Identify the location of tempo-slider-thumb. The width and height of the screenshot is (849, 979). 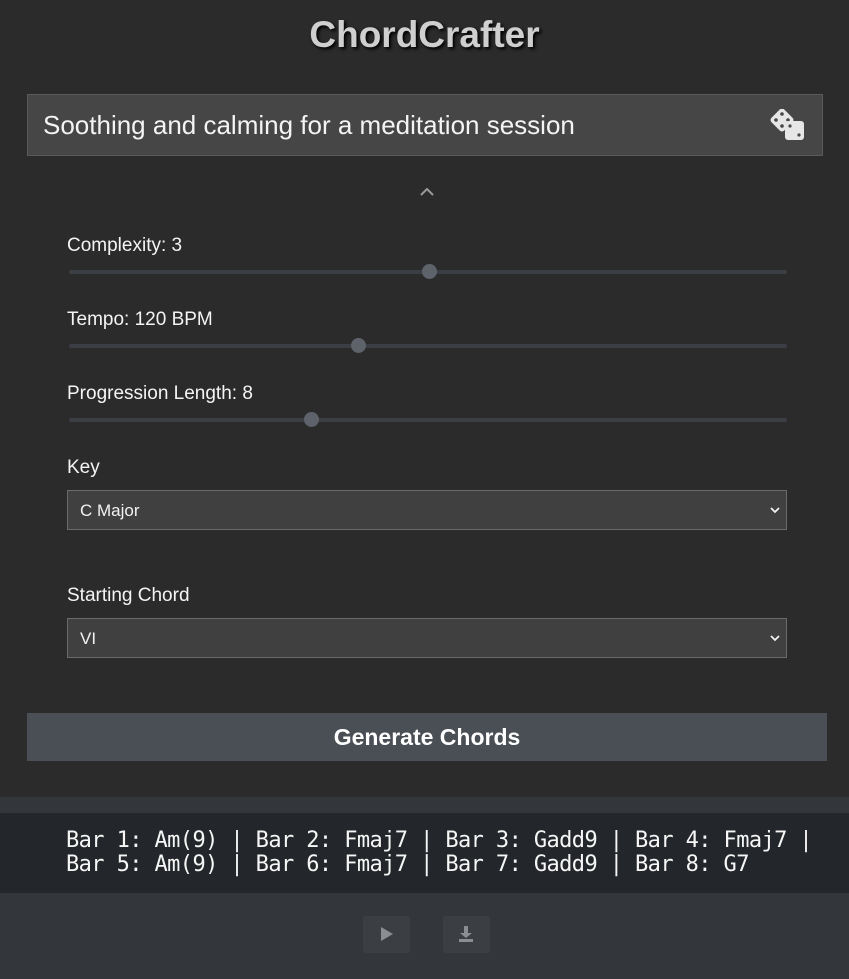
(358, 345).